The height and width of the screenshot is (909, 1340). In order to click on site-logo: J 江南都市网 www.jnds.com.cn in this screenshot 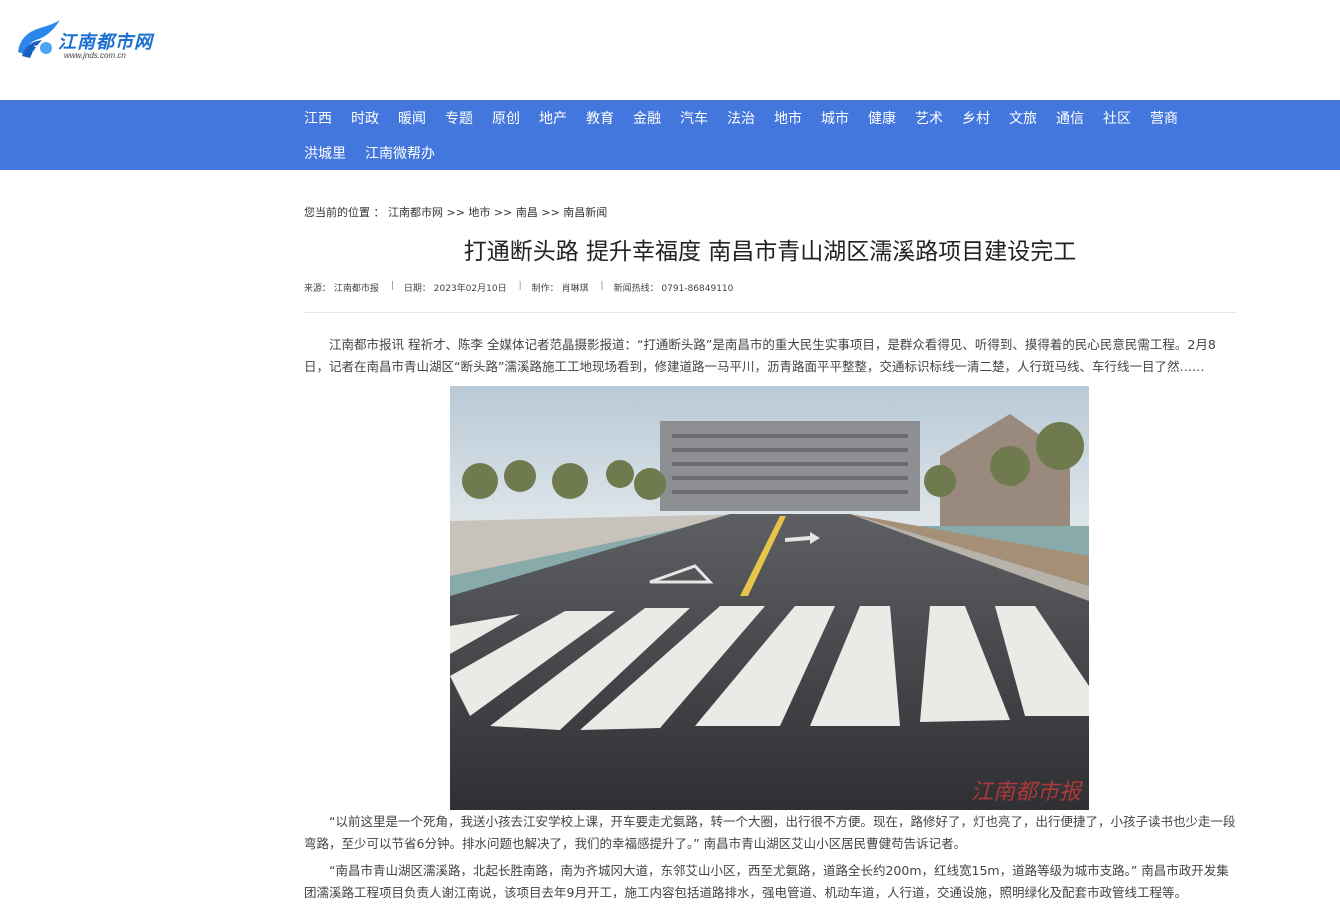, I will do `click(94, 40)`.